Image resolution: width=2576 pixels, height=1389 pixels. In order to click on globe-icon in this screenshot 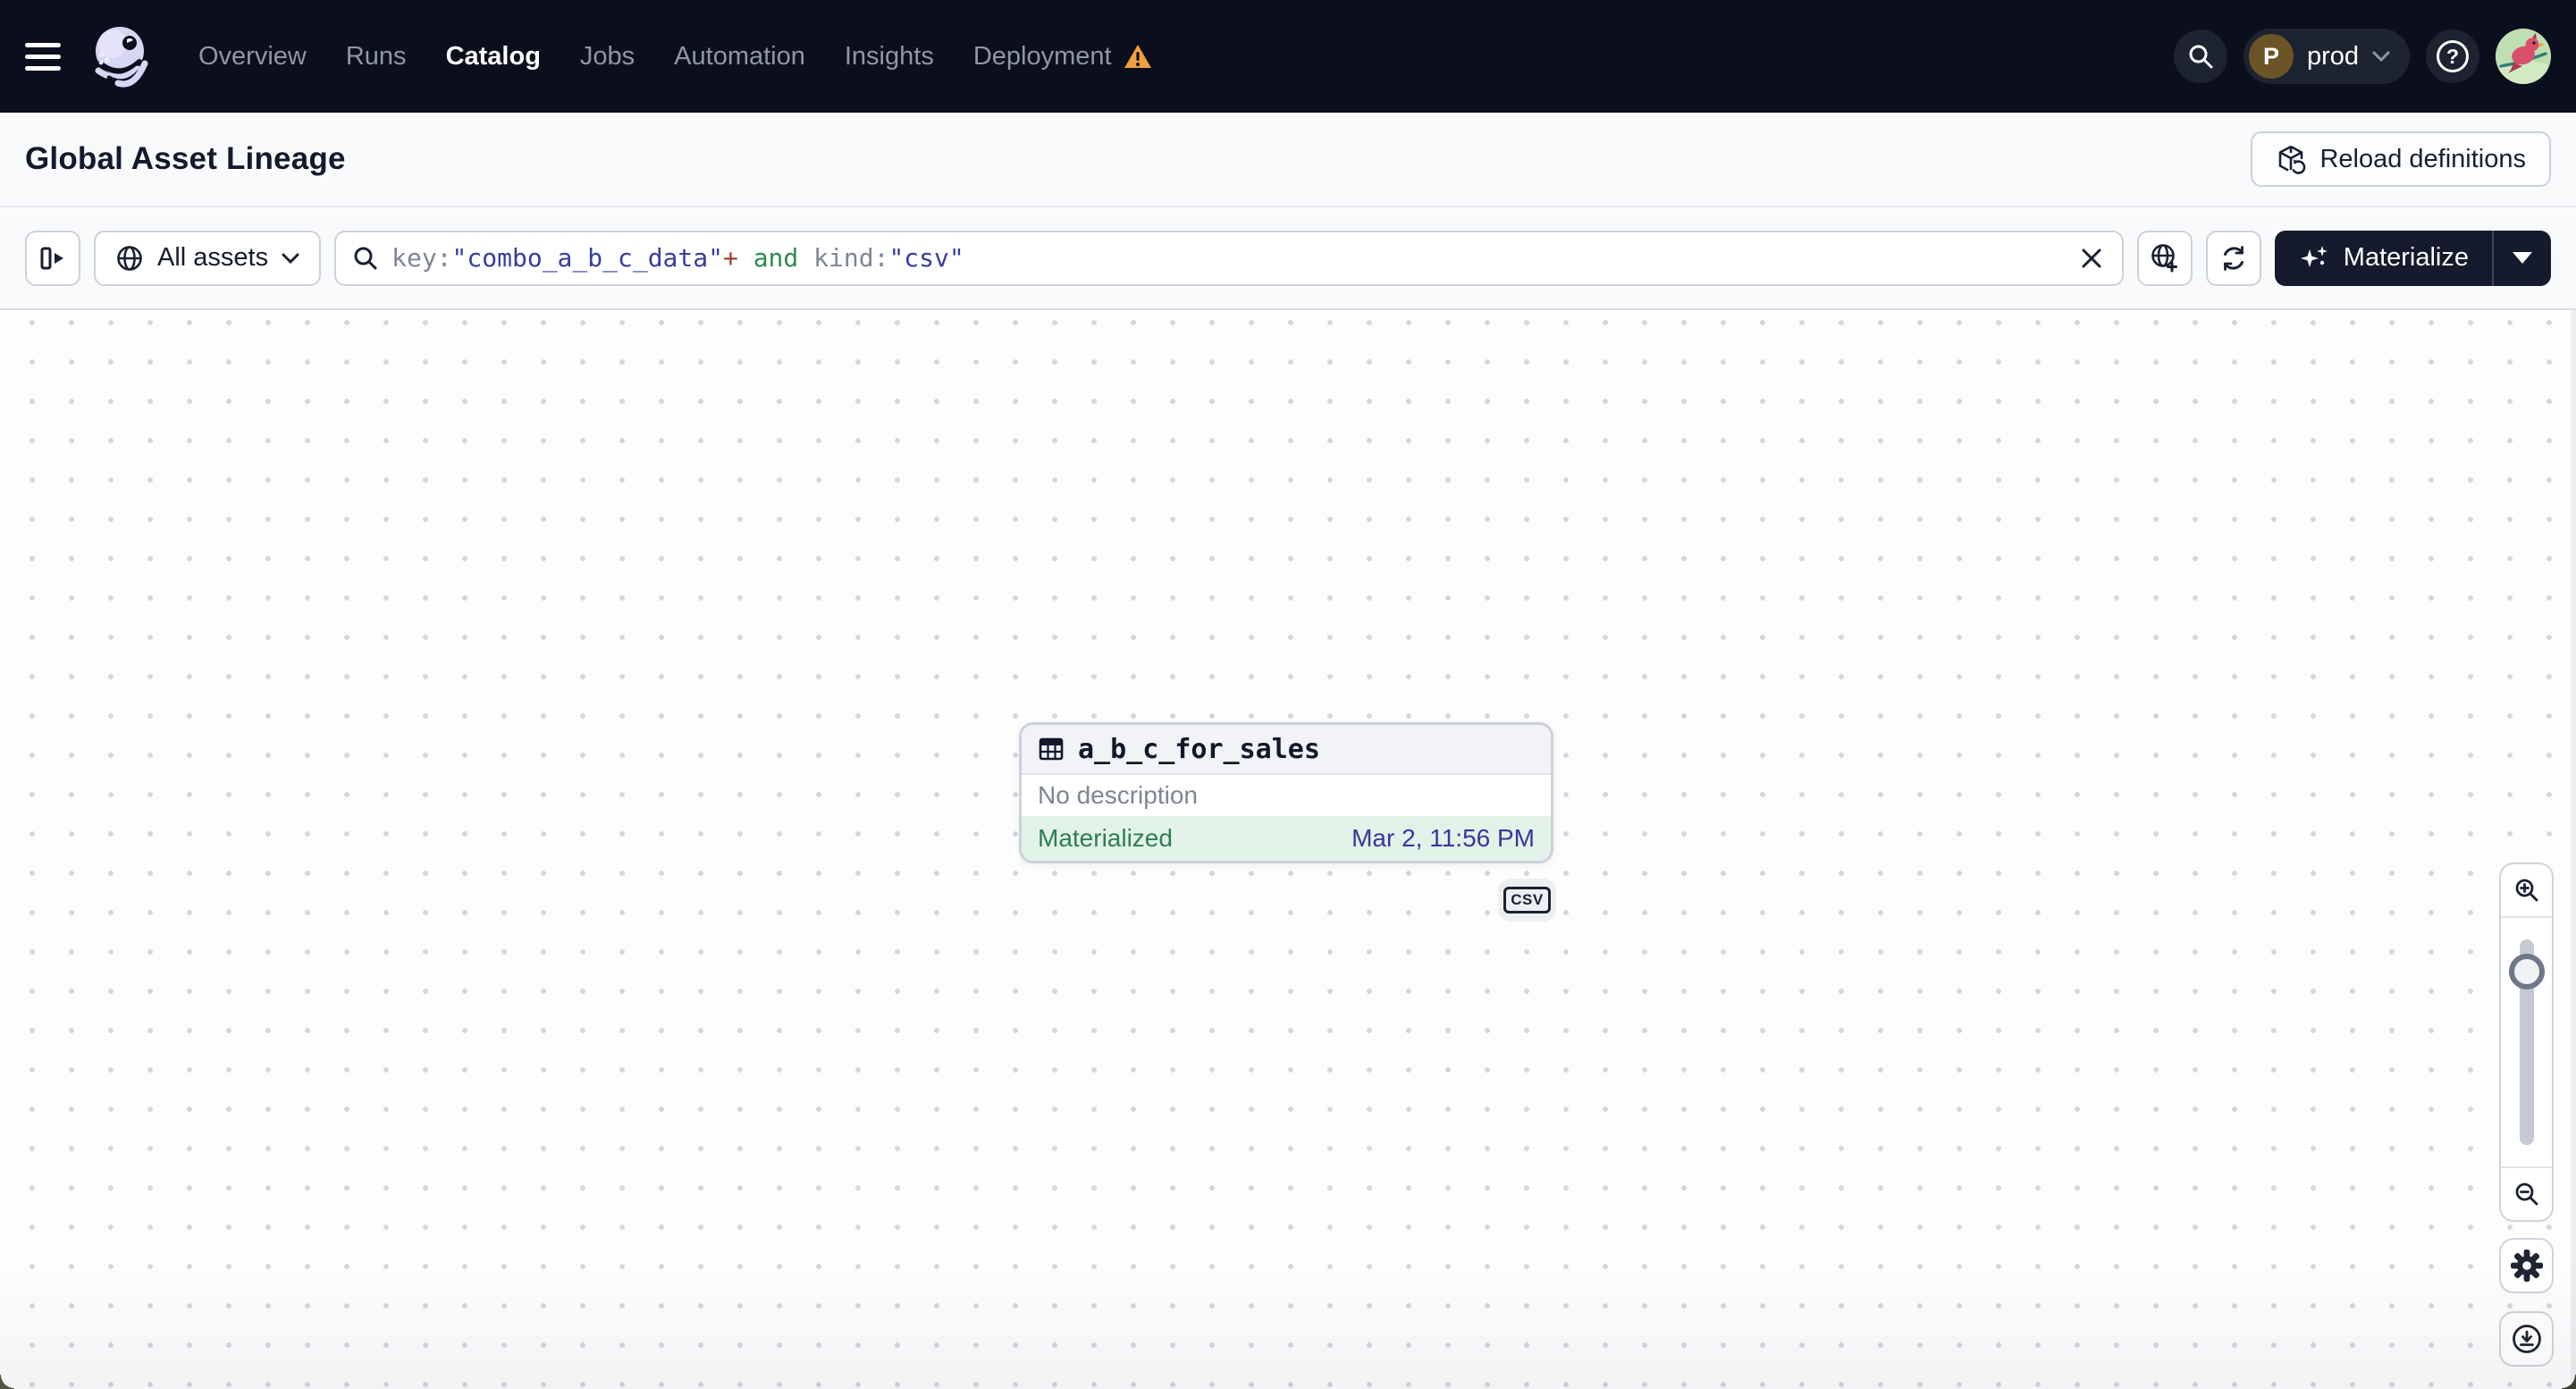, I will do `click(130, 258)`.